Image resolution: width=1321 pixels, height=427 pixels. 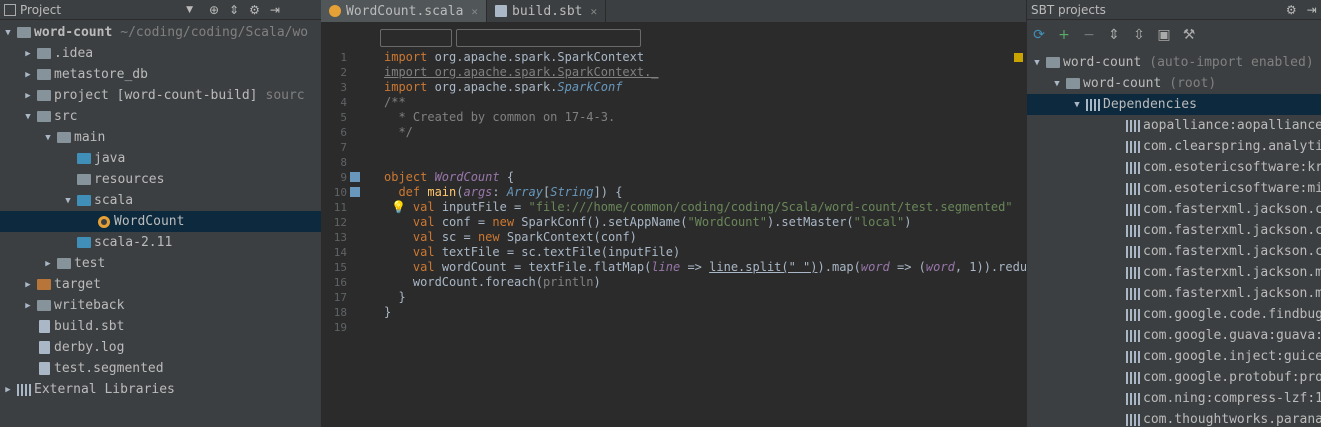 I want to click on code-line: def main(args: Array[String]) {, so click(x=705, y=192).